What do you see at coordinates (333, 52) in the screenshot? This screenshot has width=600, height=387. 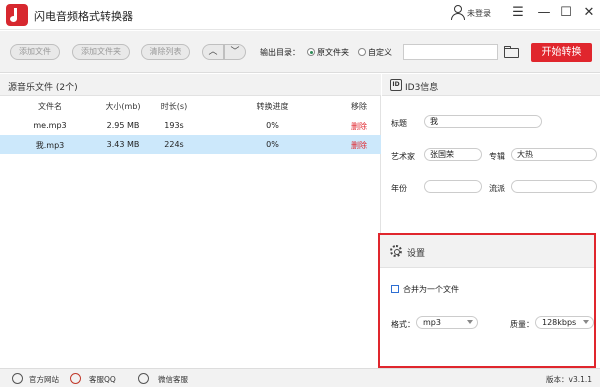 I see `radio-source-folder-label: 原文件夹` at bounding box center [333, 52].